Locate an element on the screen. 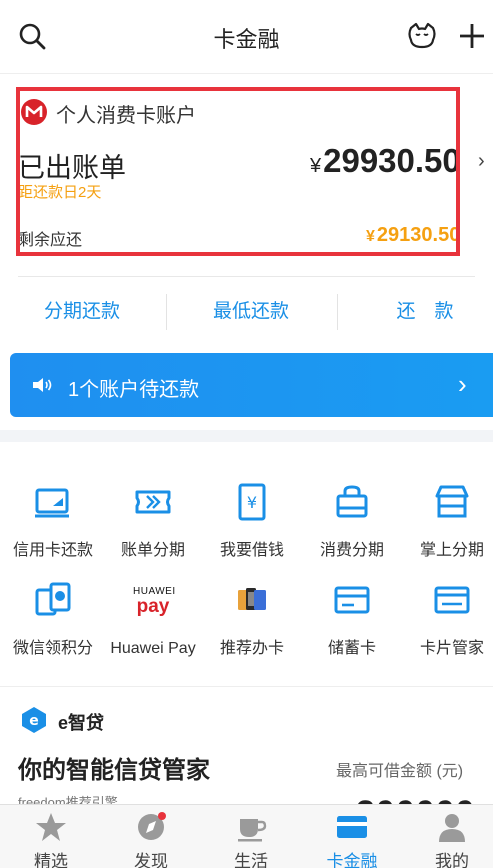 This screenshot has width=493, height=868. card-icon is located at coordinates (352, 827).